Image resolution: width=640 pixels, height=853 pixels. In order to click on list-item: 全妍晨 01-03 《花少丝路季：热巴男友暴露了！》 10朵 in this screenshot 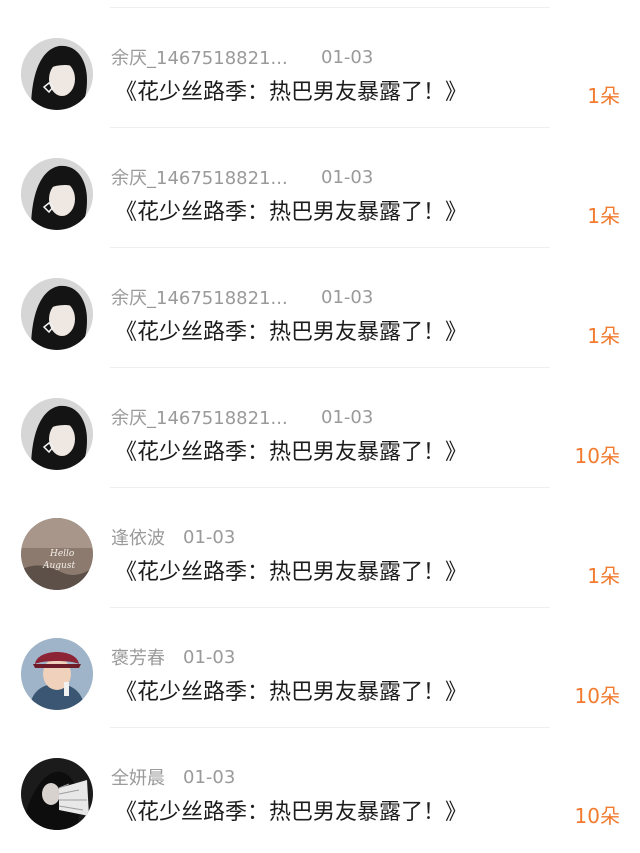, I will do `click(320, 788)`.